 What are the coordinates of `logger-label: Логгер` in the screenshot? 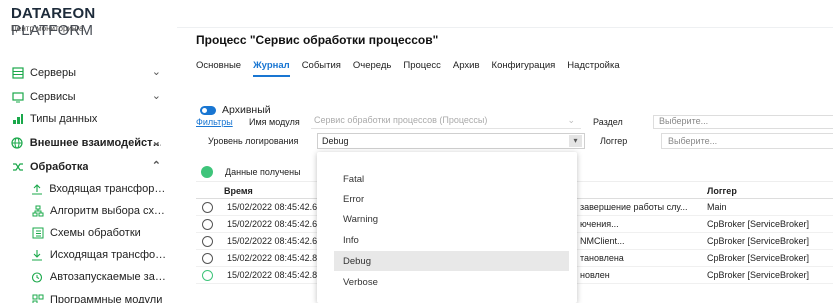 It's located at (614, 141).